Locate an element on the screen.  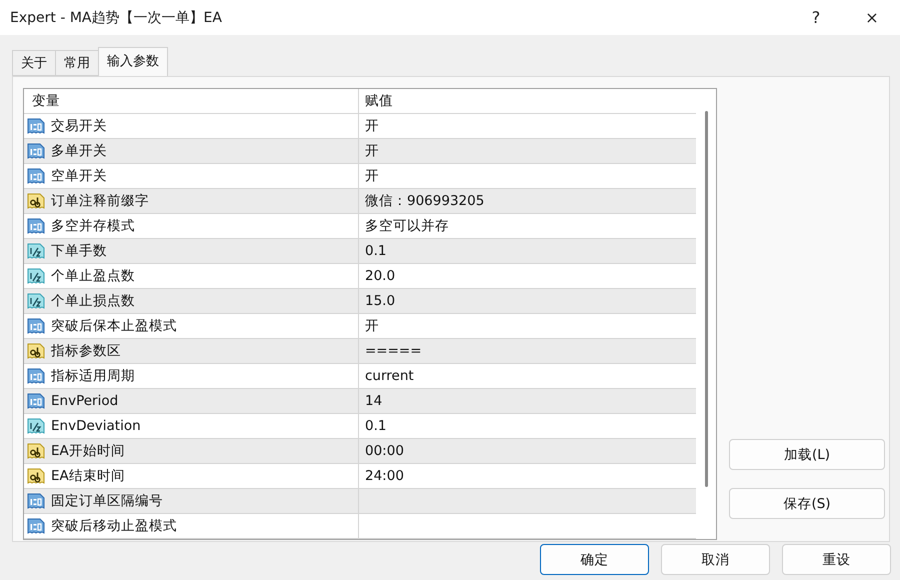
parameter-value: 14 is located at coordinates (373, 401).